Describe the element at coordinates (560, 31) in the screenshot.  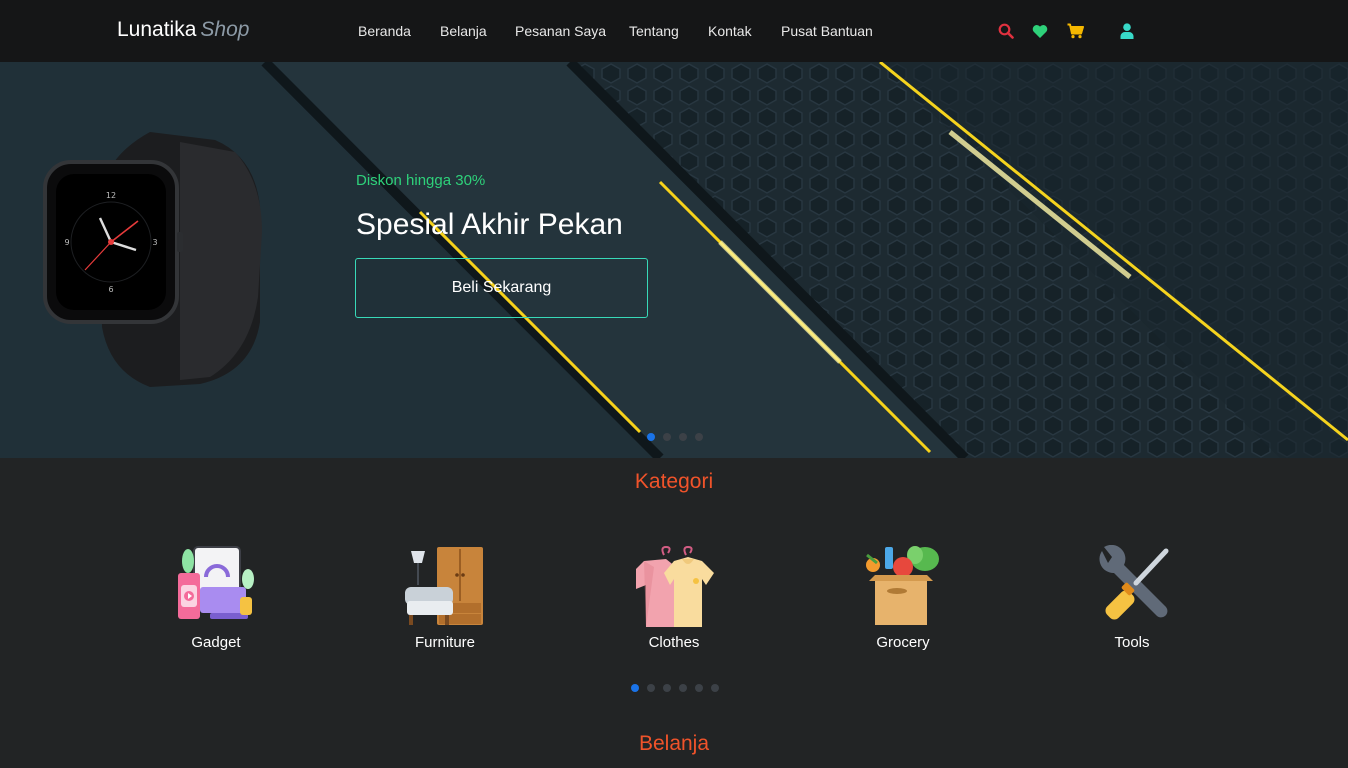
I see `nav-link-pesanan-saya: Pesanan Saya` at that location.